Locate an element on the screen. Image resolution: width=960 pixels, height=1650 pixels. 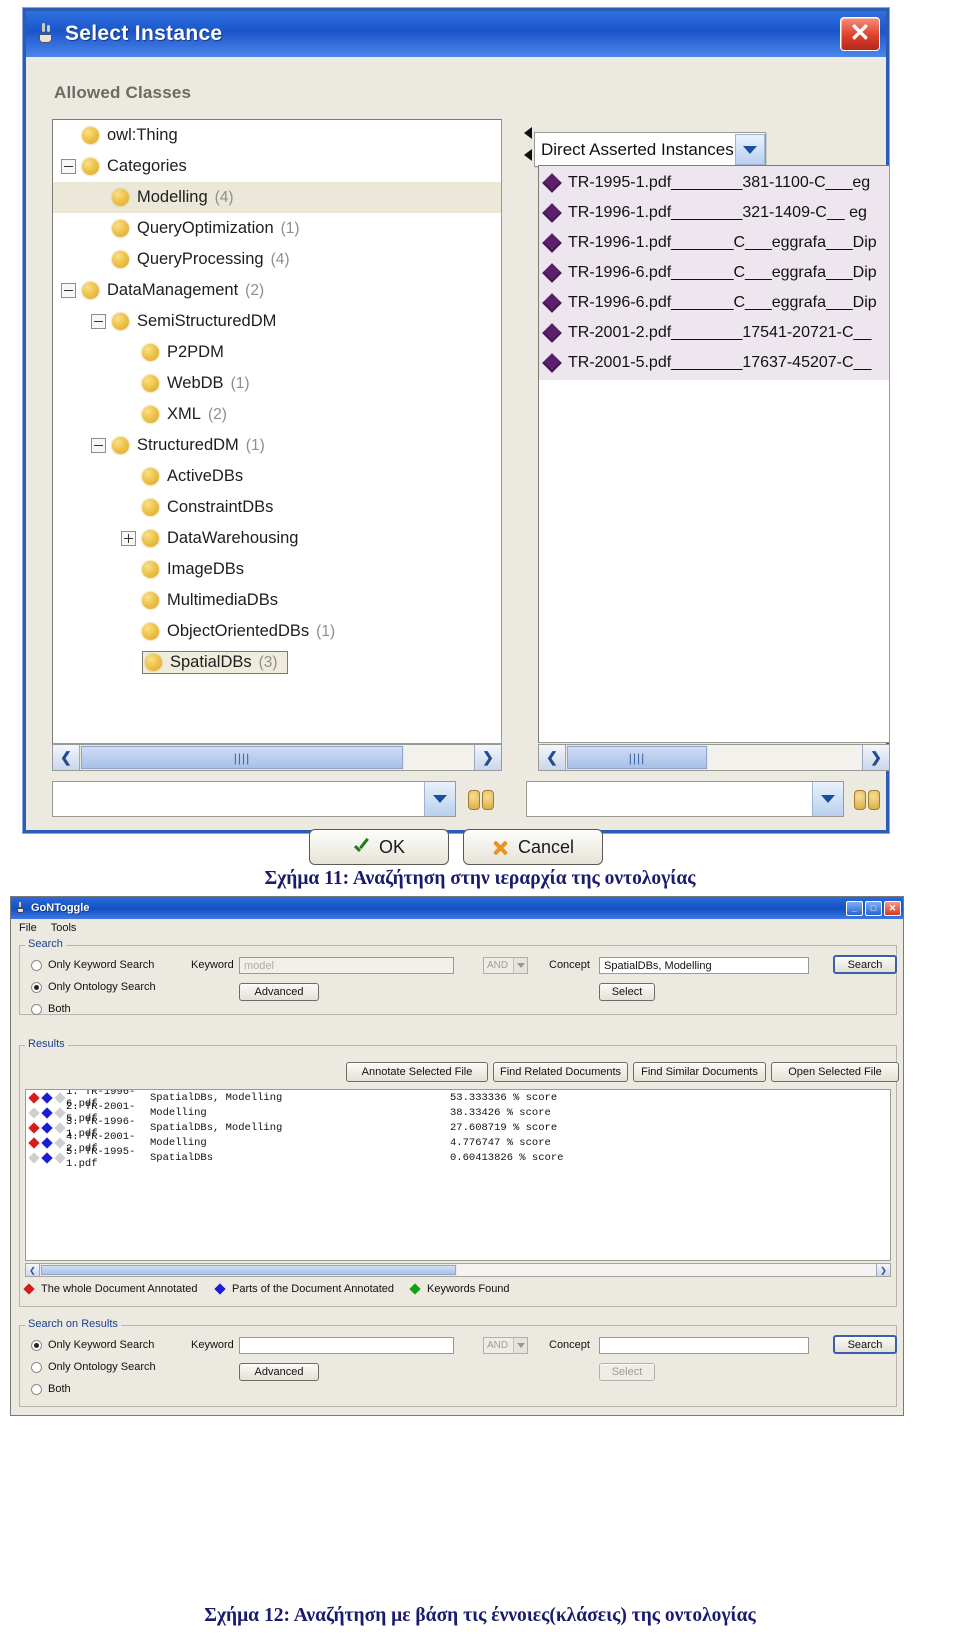
maximize-icon: □ is located at coordinates (873, 908).